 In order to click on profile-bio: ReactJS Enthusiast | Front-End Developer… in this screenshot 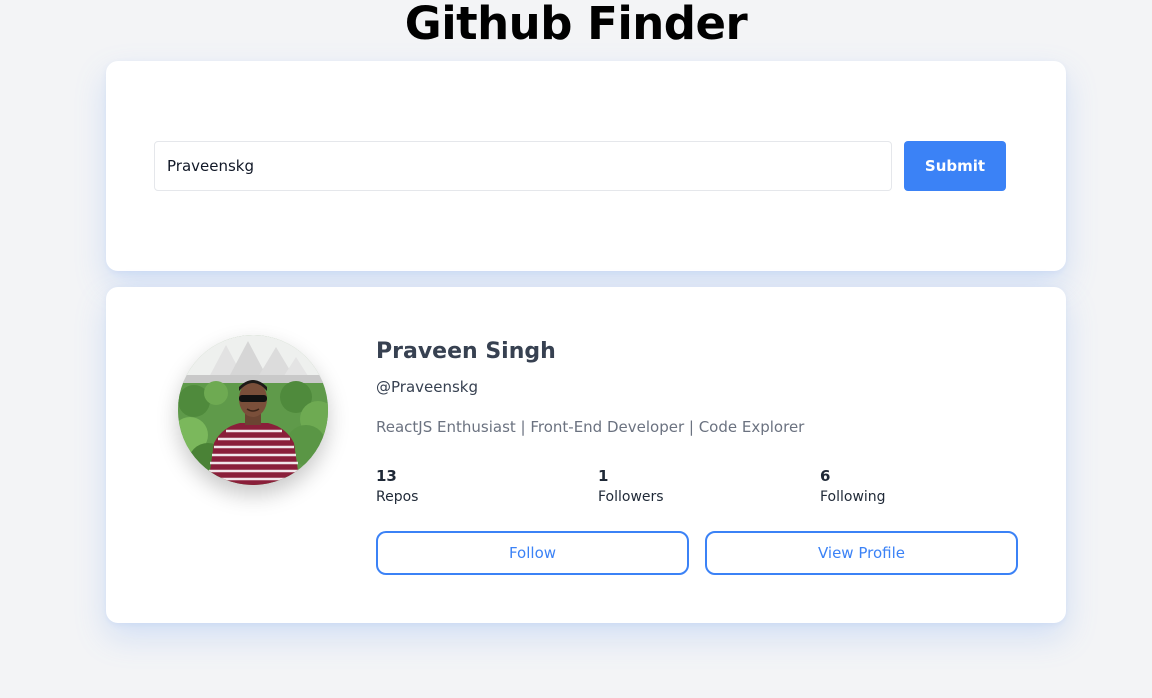, I will do `click(590, 427)`.